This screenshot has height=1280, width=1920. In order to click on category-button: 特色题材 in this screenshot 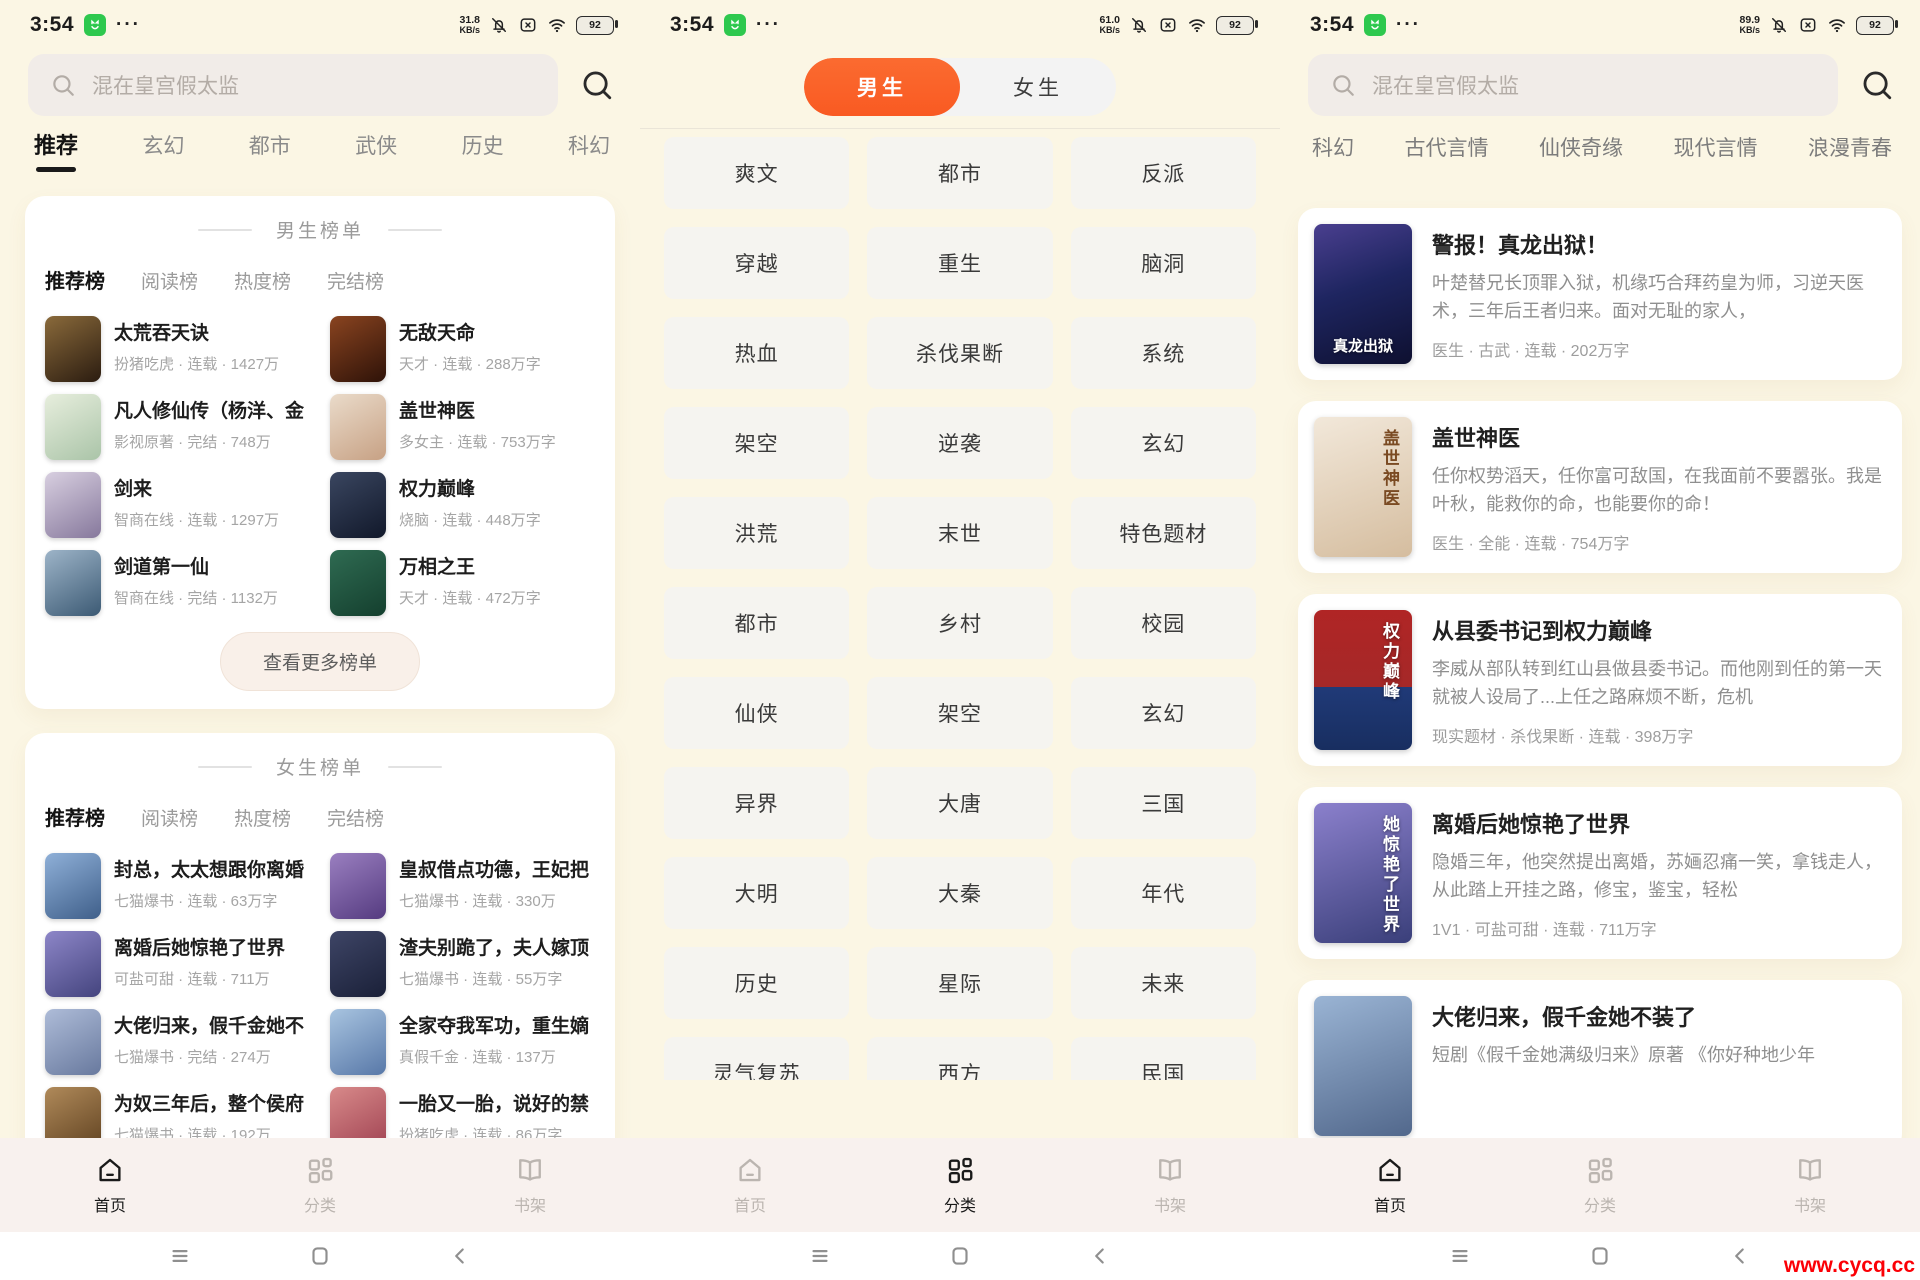, I will do `click(1163, 533)`.